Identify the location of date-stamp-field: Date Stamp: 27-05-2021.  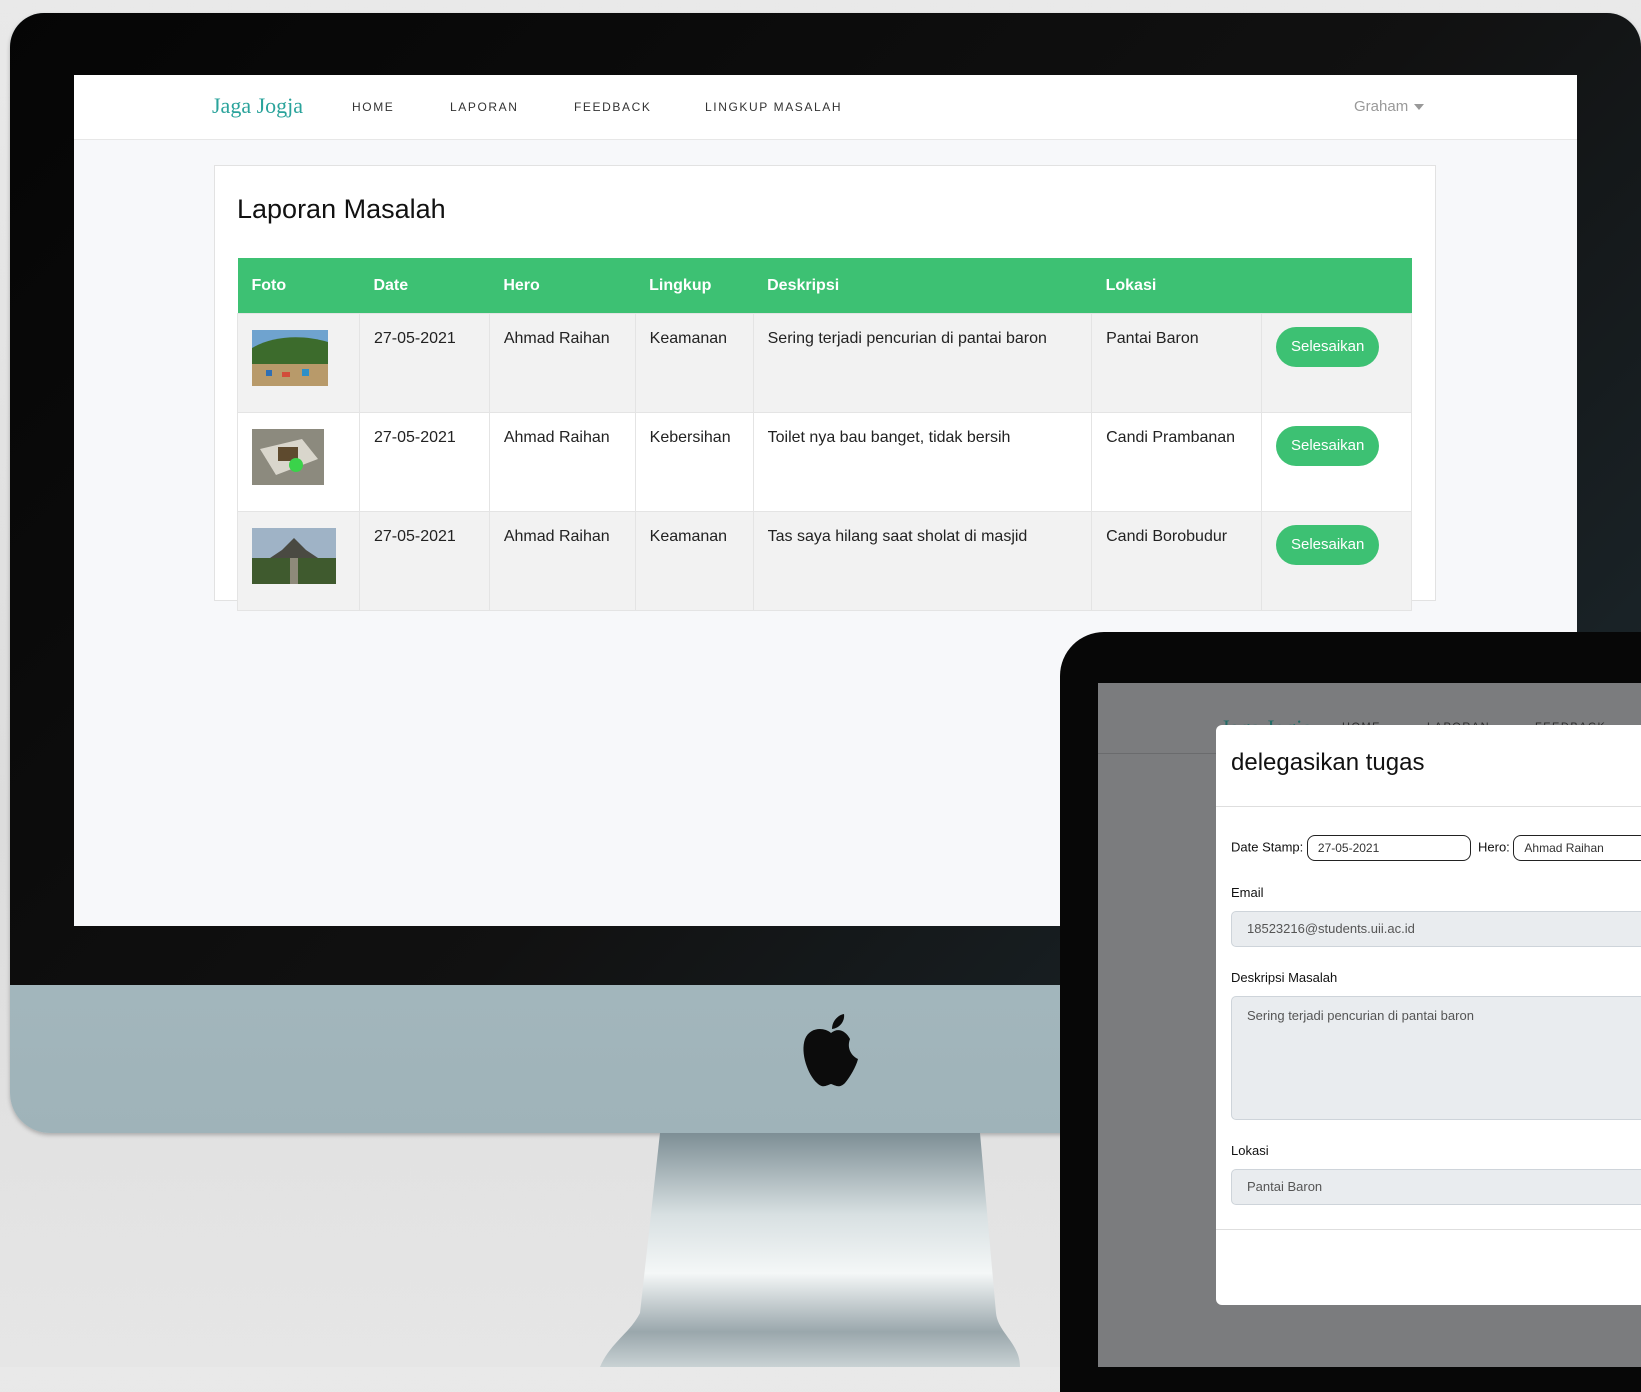
(1351, 848).